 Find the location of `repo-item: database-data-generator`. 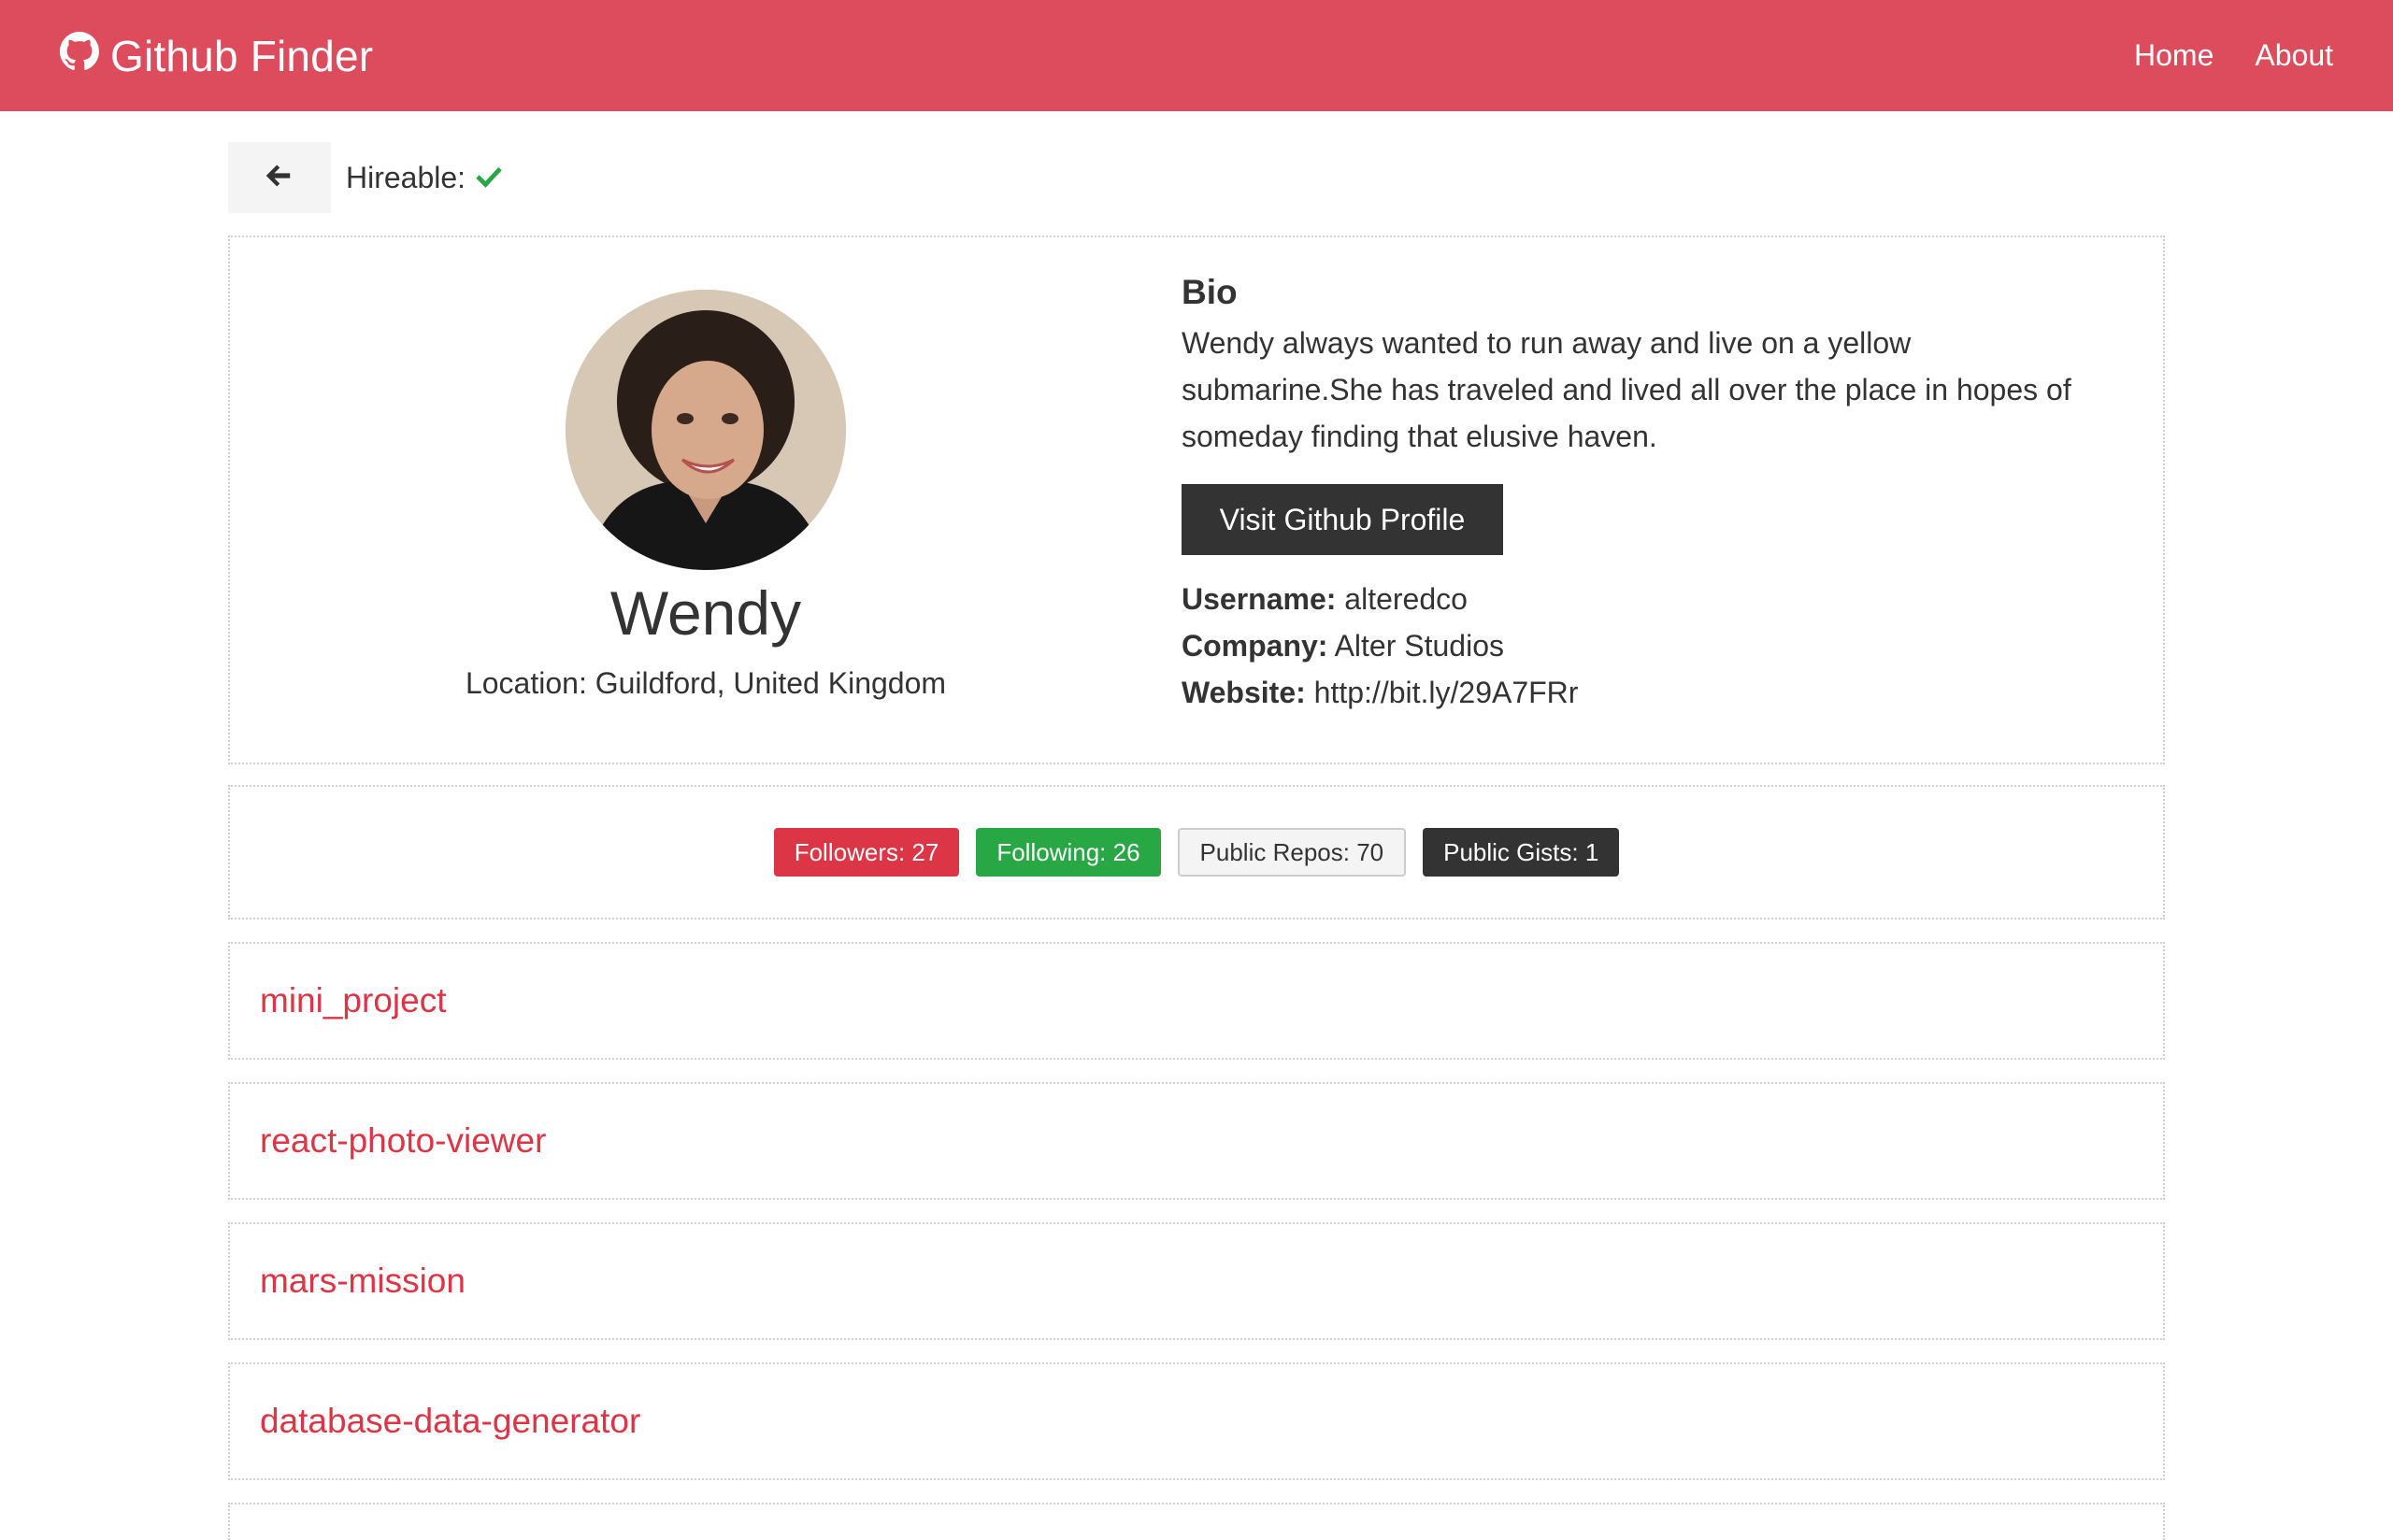

repo-item: database-data-generator is located at coordinates (1196, 1421).